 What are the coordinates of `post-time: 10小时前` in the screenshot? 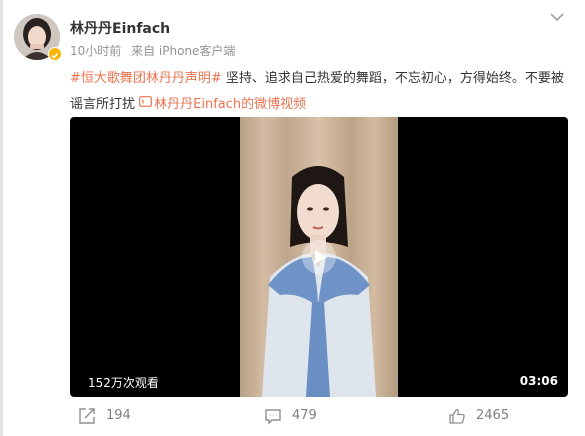 It's located at (95, 51).